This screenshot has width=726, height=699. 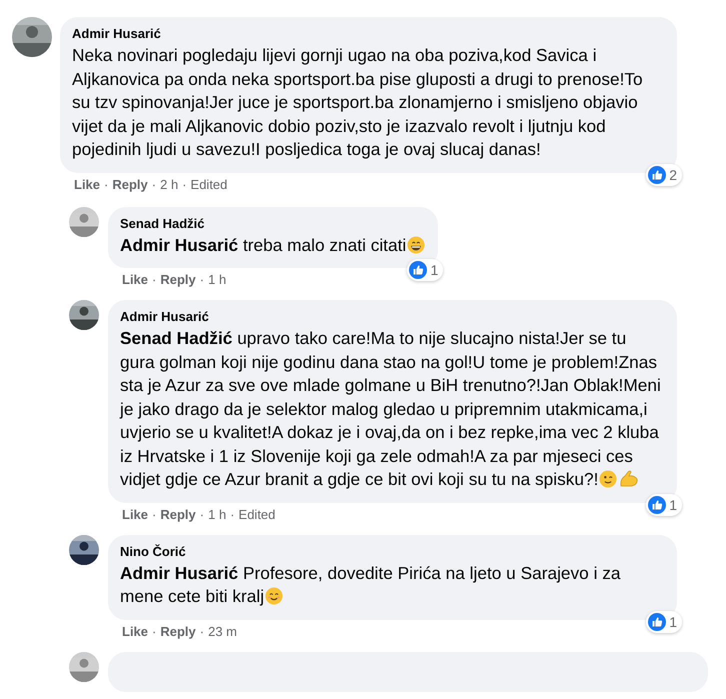 I want to click on mention-link: Senad Hadžić, so click(x=176, y=338).